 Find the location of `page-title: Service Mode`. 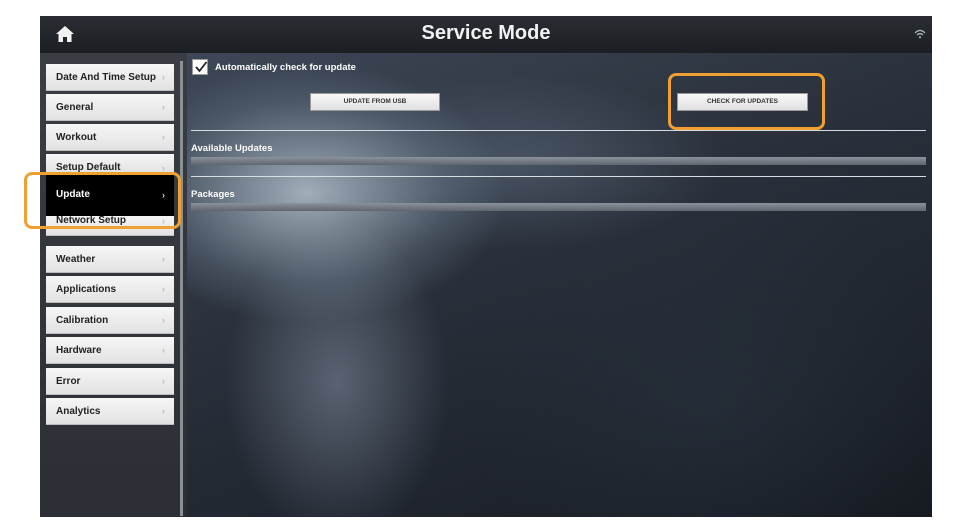

page-title: Service Mode is located at coordinates (486, 33).